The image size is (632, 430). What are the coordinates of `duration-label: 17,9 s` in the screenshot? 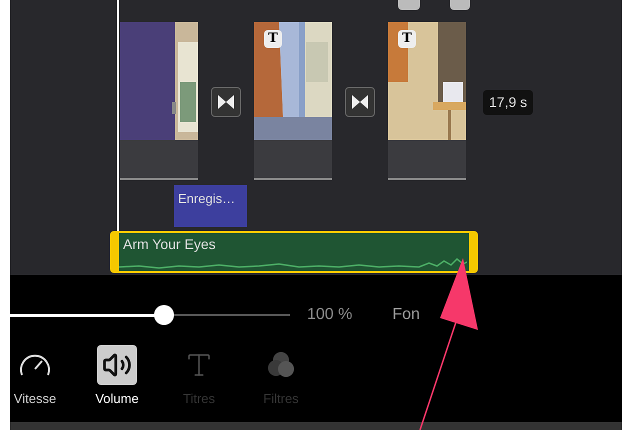 It's located at (508, 102).